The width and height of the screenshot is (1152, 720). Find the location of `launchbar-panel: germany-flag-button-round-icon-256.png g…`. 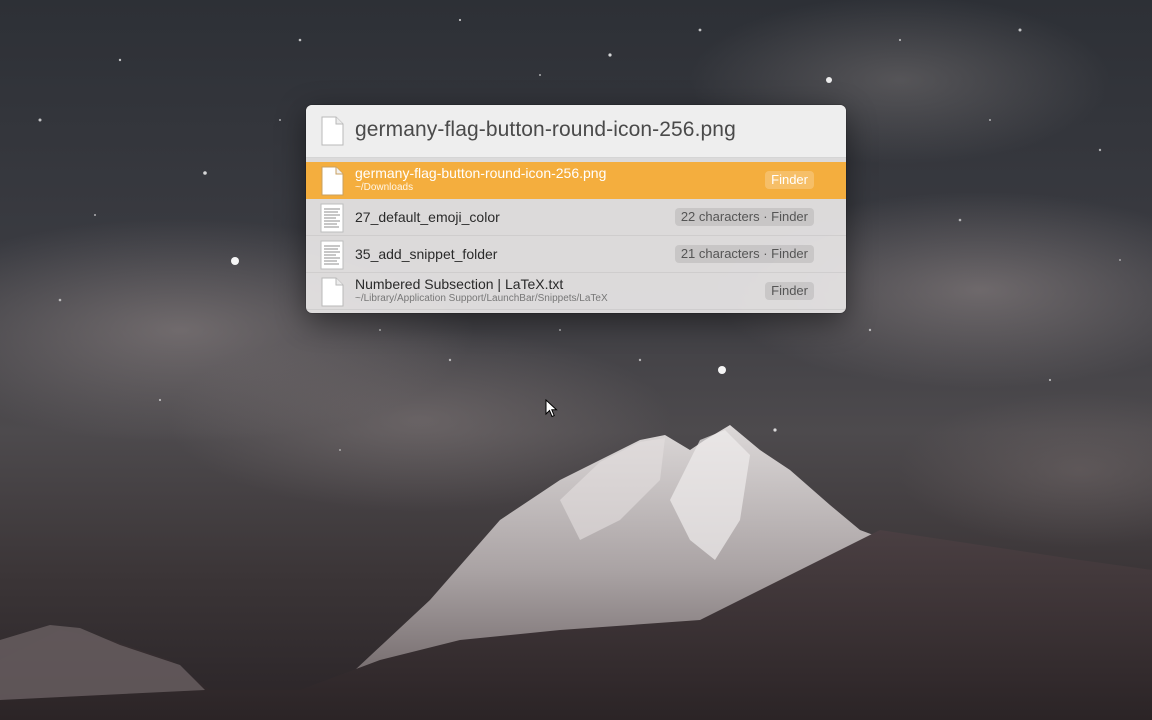

launchbar-panel: germany-flag-button-round-icon-256.png g… is located at coordinates (576, 209).